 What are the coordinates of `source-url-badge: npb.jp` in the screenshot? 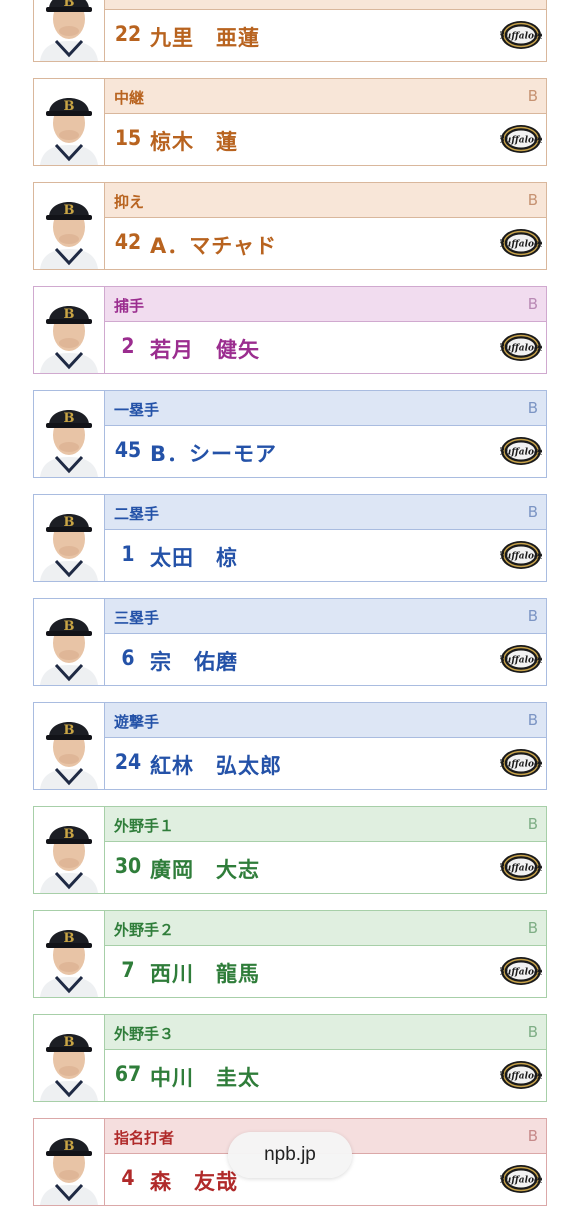 It's located at (290, 1155).